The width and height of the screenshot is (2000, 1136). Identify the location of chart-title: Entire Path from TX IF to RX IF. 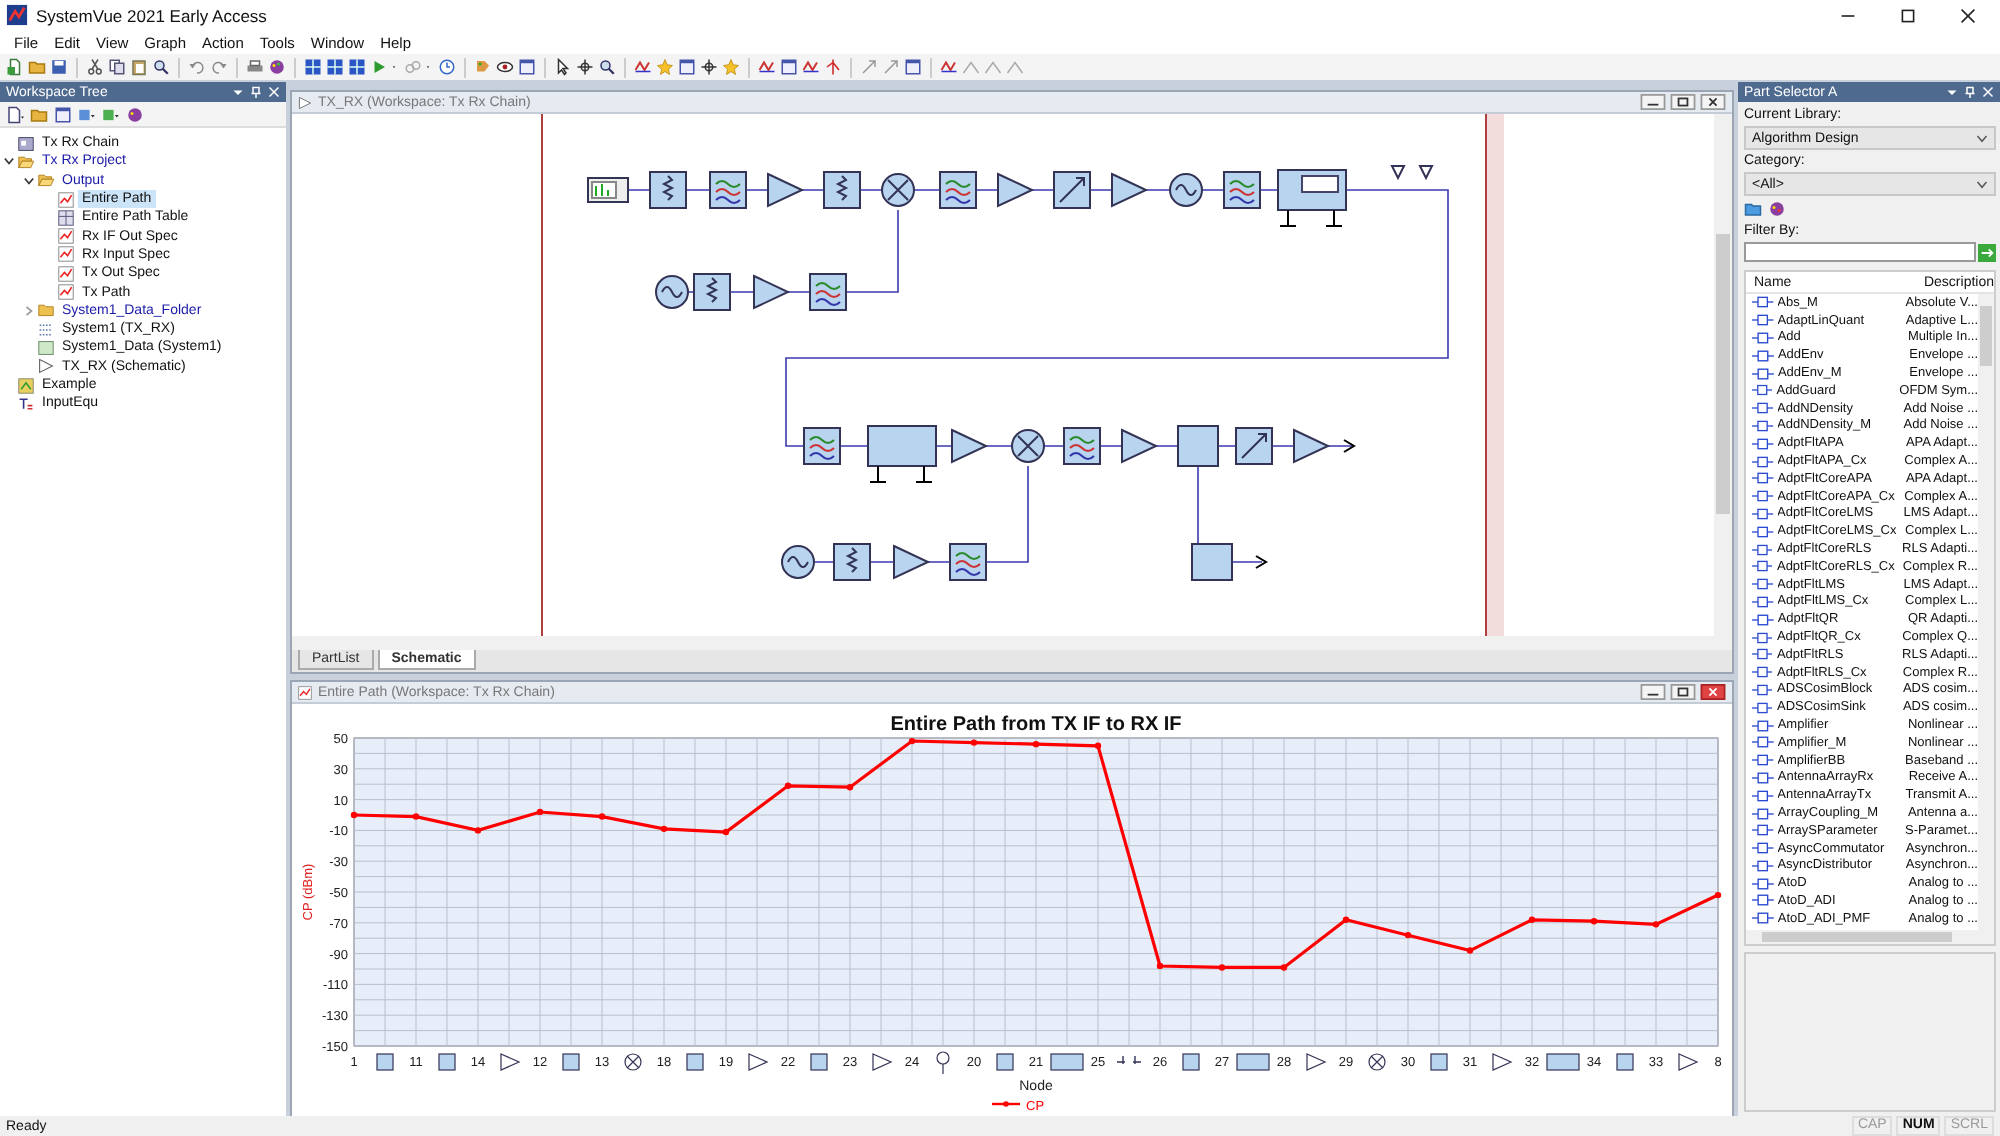
(1036, 725).